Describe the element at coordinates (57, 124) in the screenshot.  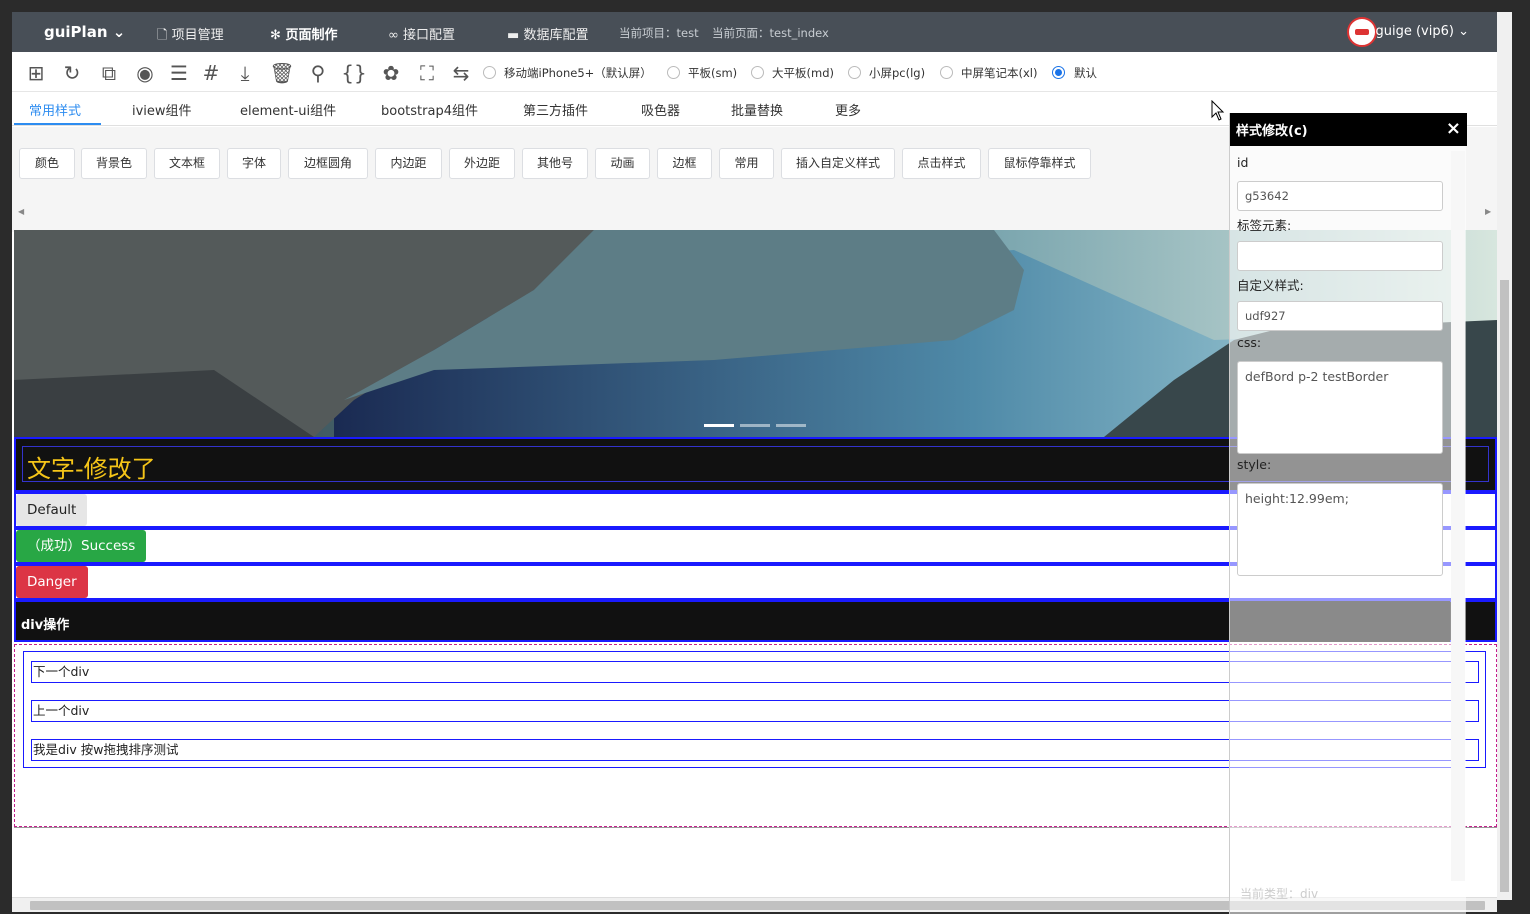
I see `active-tab-indicator` at that location.